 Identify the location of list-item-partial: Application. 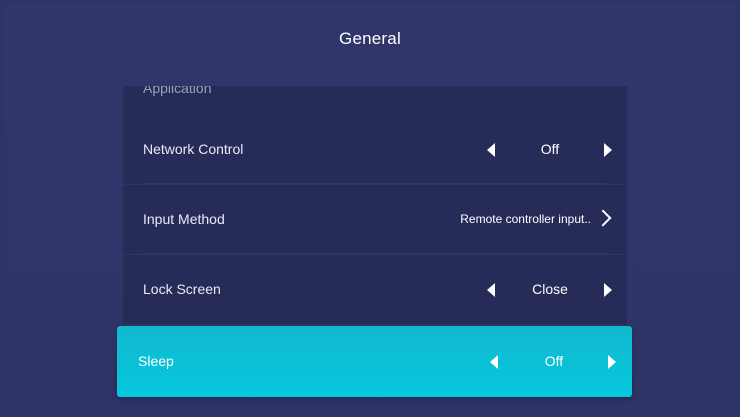
(375, 100).